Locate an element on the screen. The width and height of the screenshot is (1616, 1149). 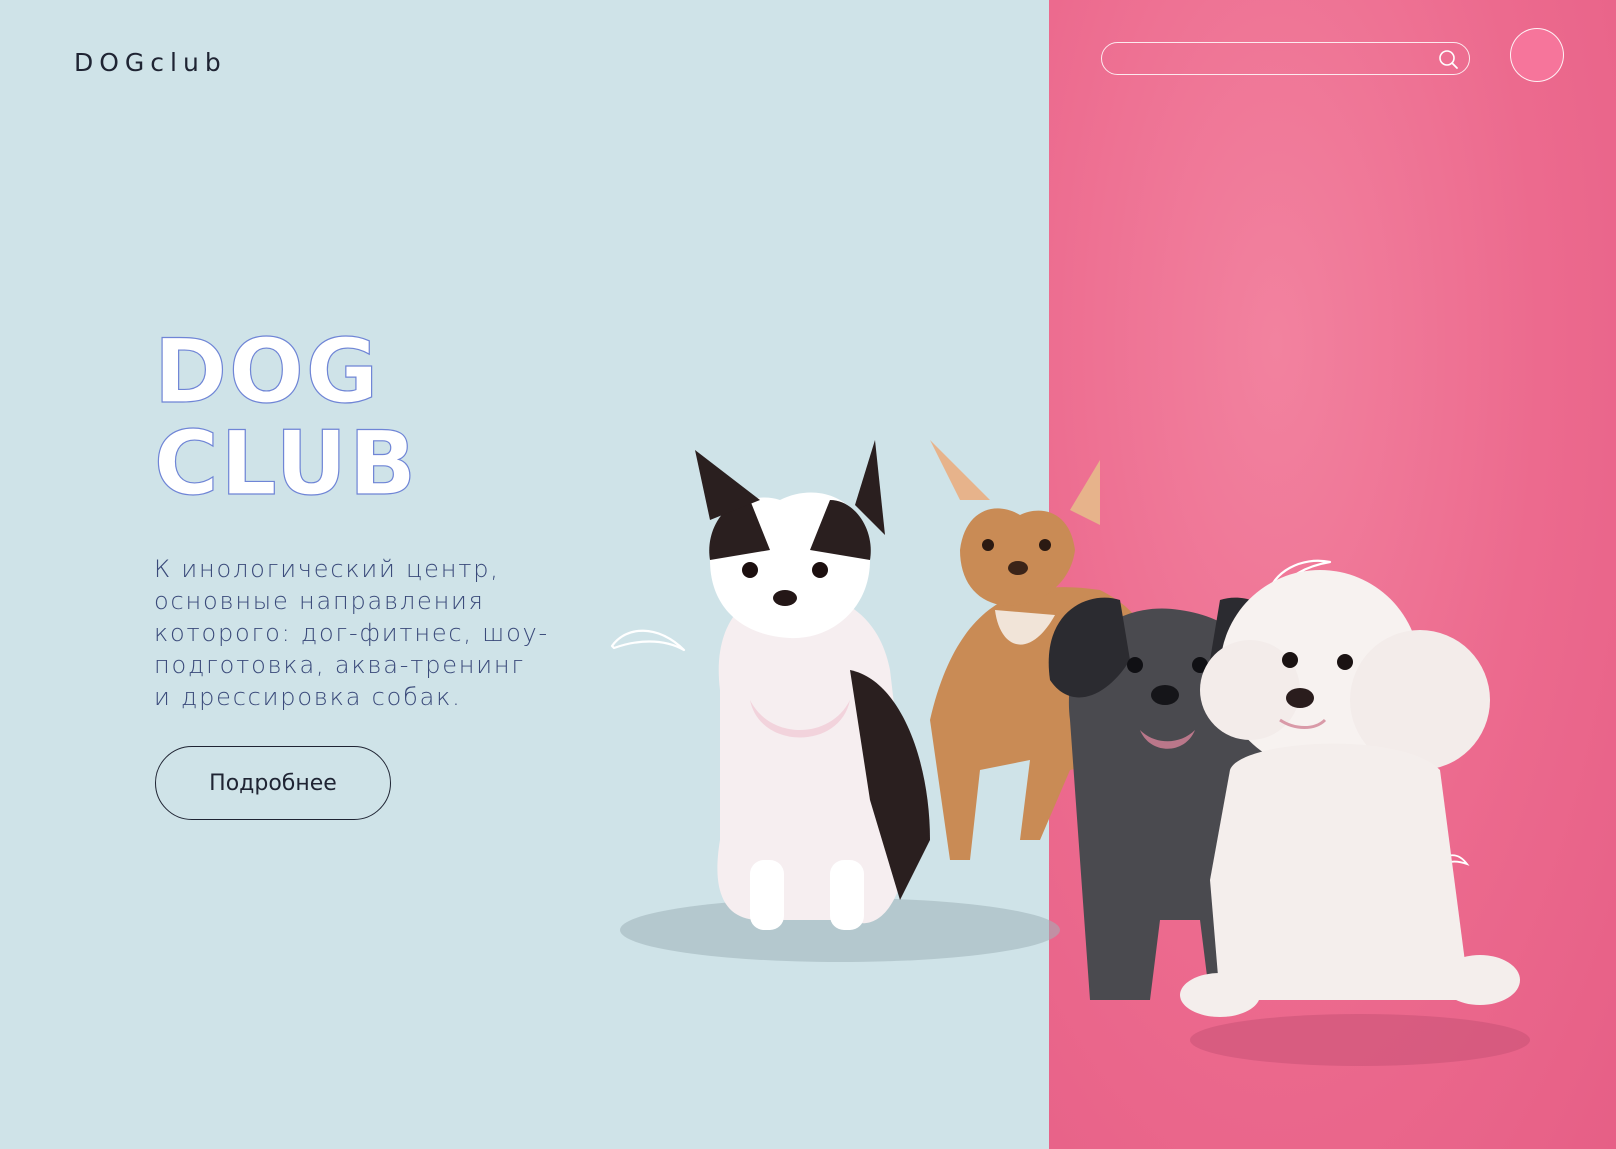
description-line: которого: дог-фитнес, шоу- is located at coordinates (352, 633).